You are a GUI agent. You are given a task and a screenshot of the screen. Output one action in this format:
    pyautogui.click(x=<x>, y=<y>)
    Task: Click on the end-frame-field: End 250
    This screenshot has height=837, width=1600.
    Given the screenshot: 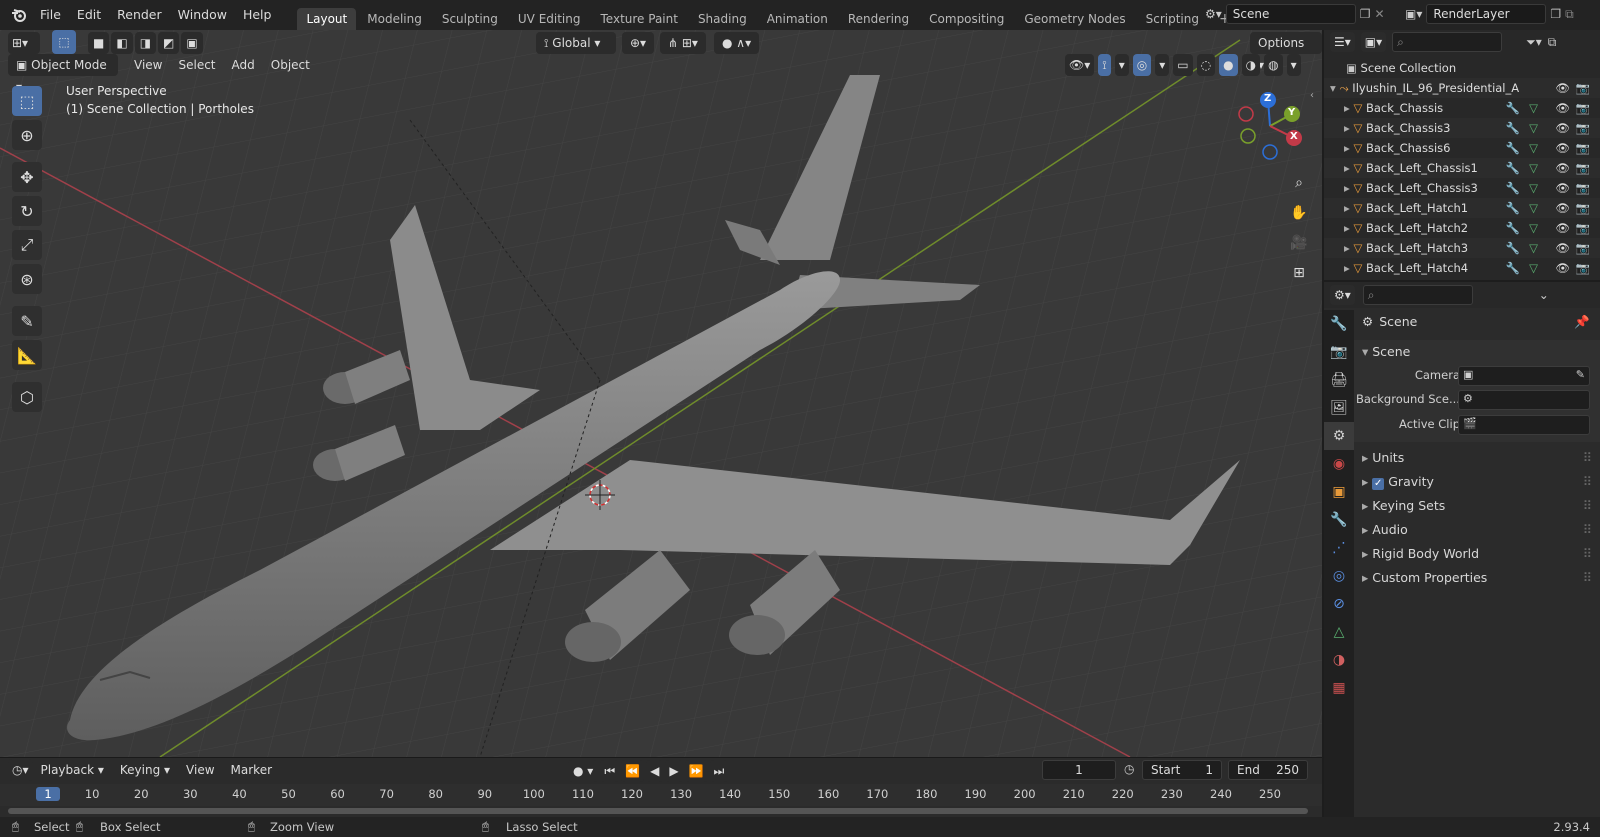 What is the action you would take?
    pyautogui.click(x=1268, y=770)
    